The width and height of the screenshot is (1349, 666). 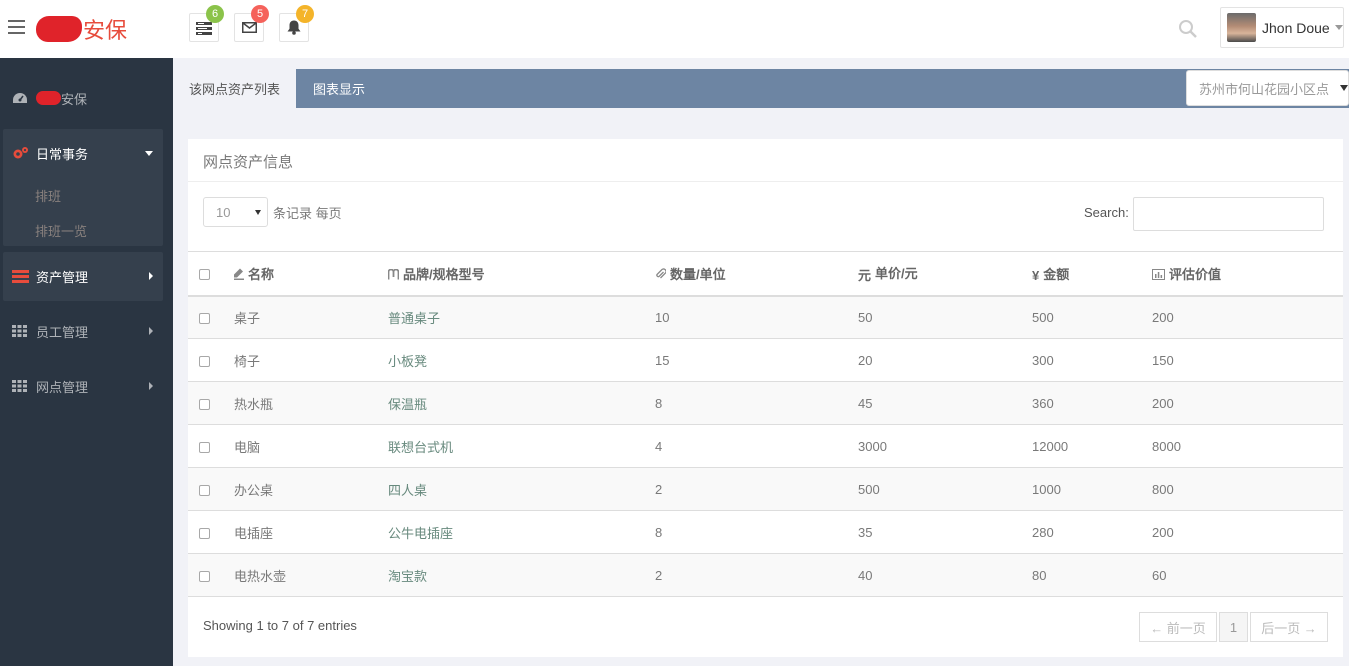 I want to click on notifications-badge: 7, so click(x=305, y=14).